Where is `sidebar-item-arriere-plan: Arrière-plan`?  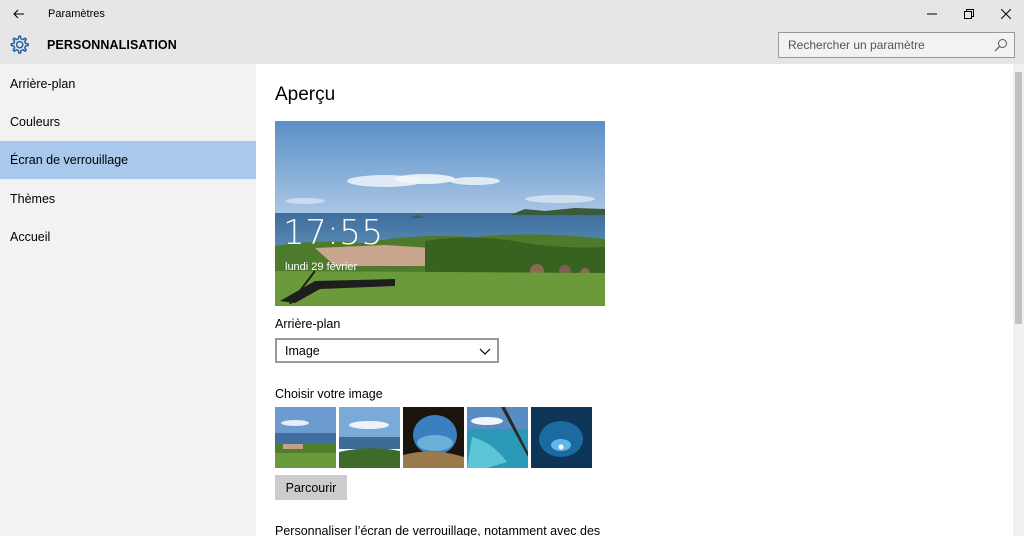 sidebar-item-arriere-plan: Arrière-plan is located at coordinates (128, 84).